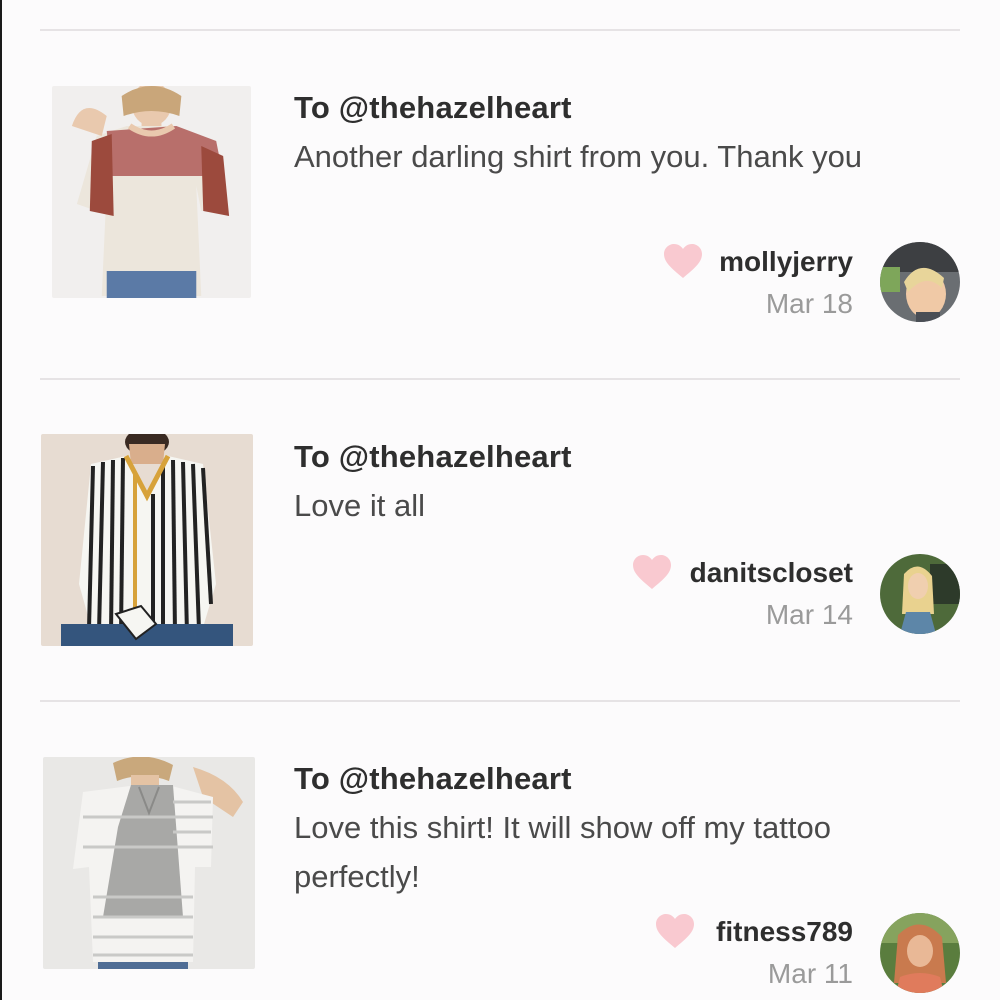 The image size is (1000, 1000). What do you see at coordinates (809, 303) in the screenshot?
I see `review-date: Mar 18` at bounding box center [809, 303].